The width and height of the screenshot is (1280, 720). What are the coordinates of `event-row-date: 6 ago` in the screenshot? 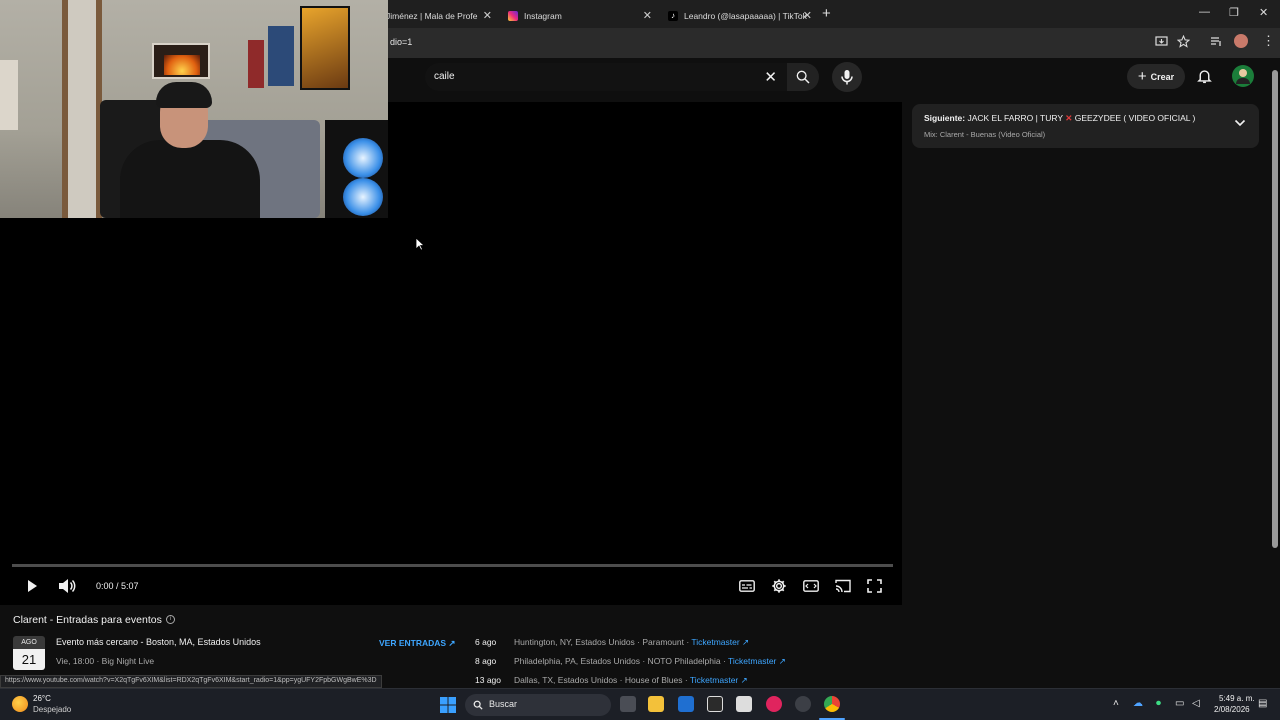 It's located at (486, 642).